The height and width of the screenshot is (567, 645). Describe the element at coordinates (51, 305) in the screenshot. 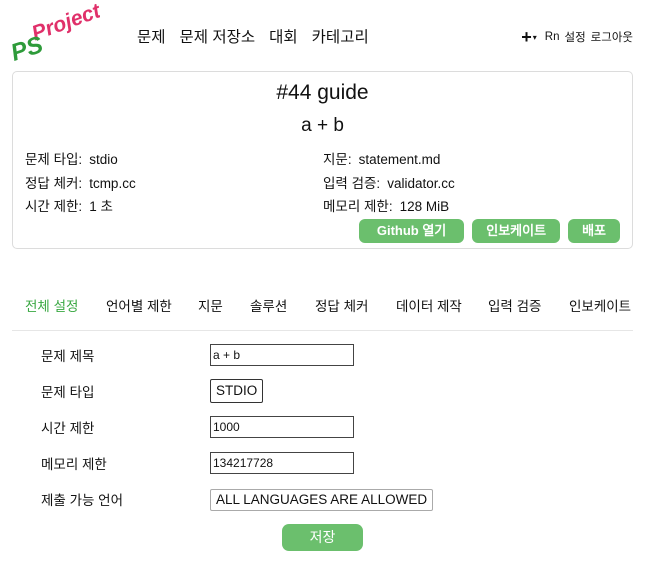

I see `tab-general-settings: 전체 설정` at that location.